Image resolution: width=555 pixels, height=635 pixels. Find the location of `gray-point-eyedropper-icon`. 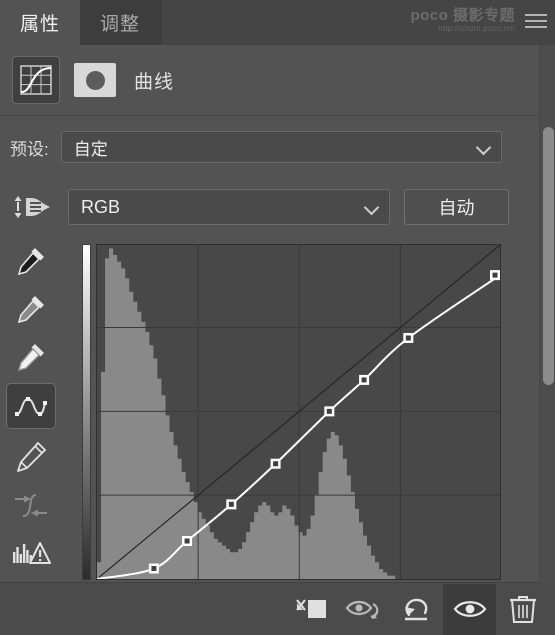

gray-point-eyedropper-icon is located at coordinates (31, 309).